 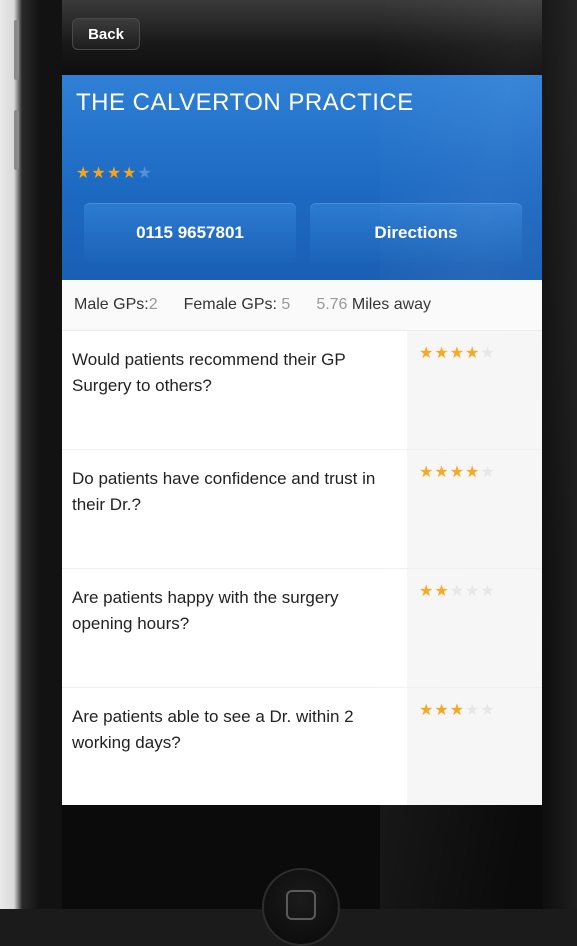 I want to click on practice-name: THE CALVERTON PRACTICE, so click(x=245, y=102).